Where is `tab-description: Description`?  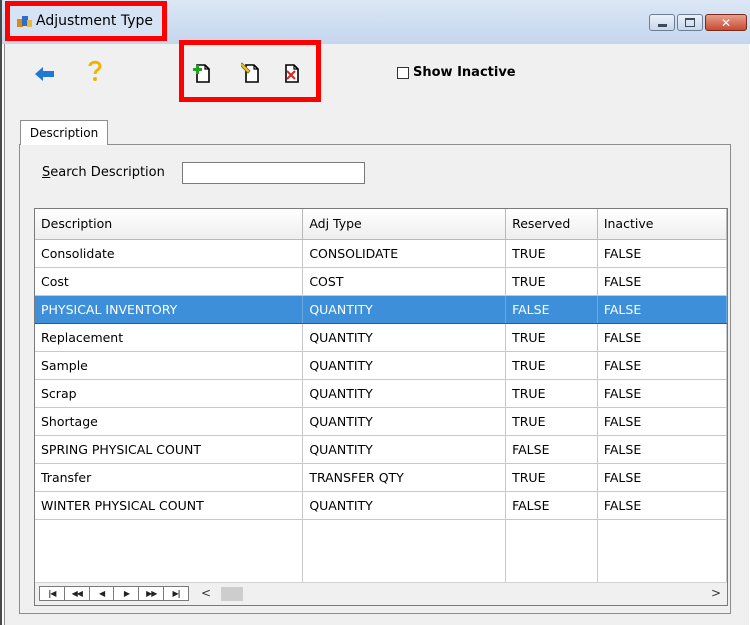
tab-description: Description is located at coordinates (64, 132).